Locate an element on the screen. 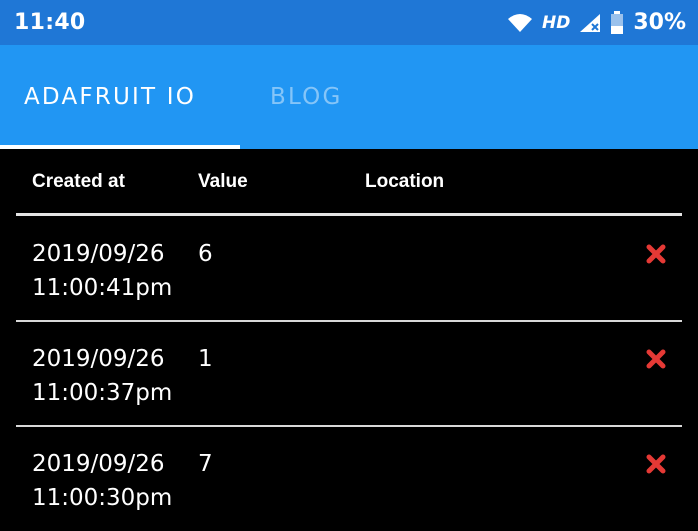 The image size is (698, 531). status-icons: HD 30% is located at coordinates (596, 22).